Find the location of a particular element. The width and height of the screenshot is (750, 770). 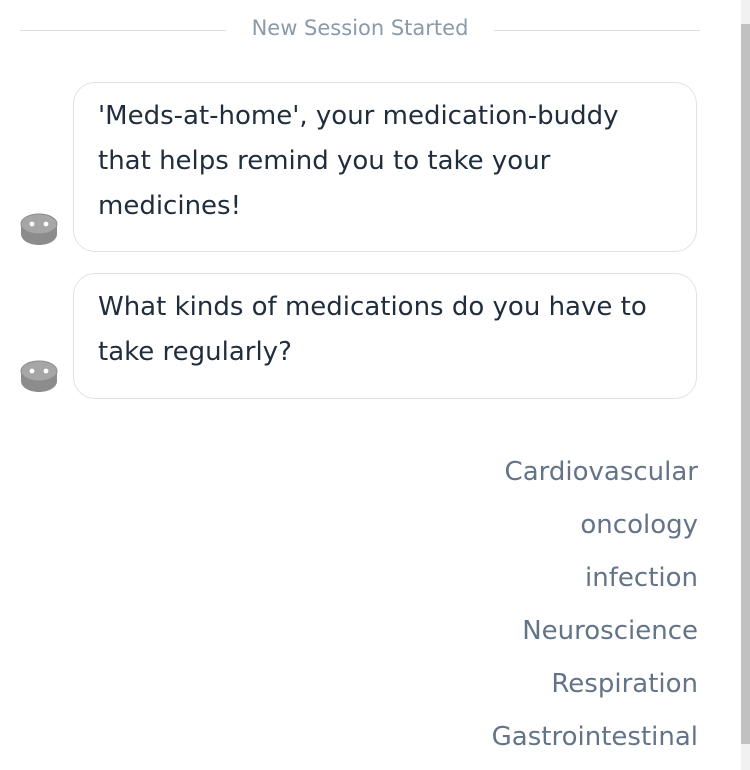

option-neuroscience: Neuroscience is located at coordinates (595, 631).